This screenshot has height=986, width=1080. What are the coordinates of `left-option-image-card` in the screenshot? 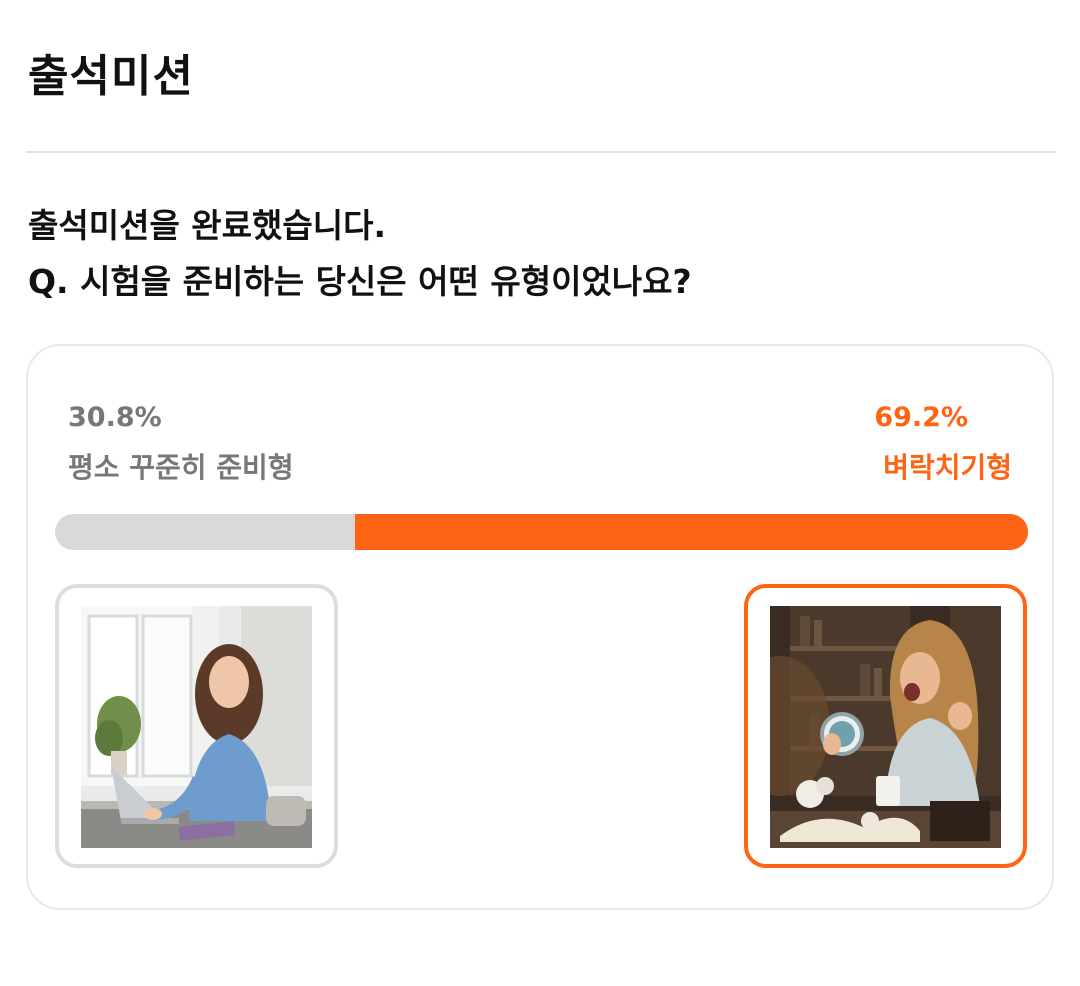 It's located at (196, 726).